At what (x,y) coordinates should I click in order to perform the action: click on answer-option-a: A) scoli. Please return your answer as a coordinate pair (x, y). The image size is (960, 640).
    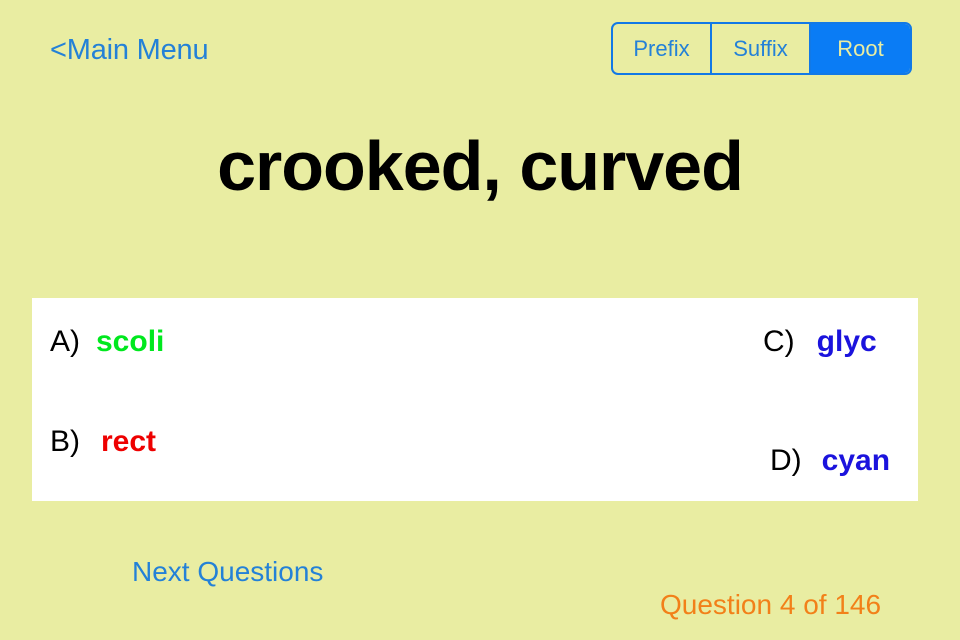
    Looking at the image, I should click on (107, 342).